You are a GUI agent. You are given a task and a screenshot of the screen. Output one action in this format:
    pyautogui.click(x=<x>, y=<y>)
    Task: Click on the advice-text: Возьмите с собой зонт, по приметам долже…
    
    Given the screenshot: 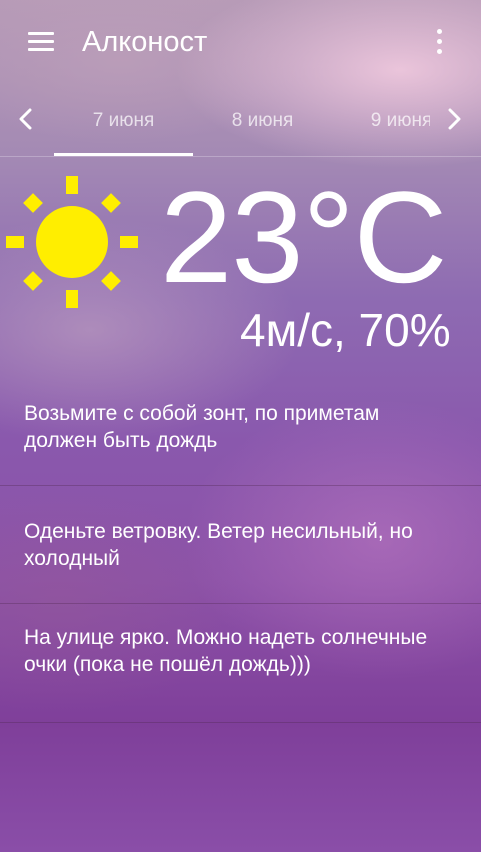 What is the action you would take?
    pyautogui.click(x=202, y=427)
    